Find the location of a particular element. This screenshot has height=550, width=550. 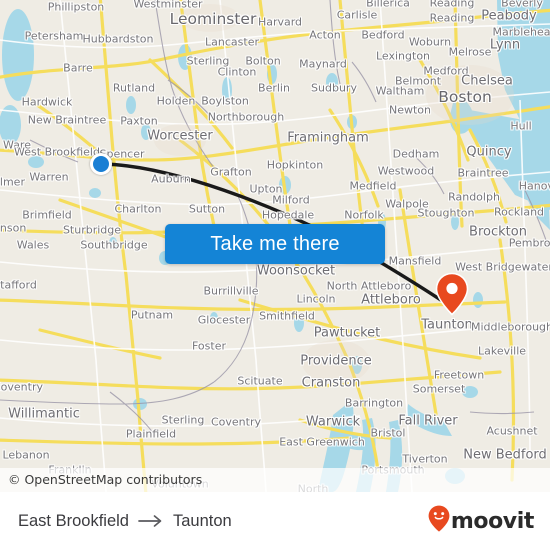

footer-bar: East Brookfield Taunton moovit is located at coordinates (275, 521).